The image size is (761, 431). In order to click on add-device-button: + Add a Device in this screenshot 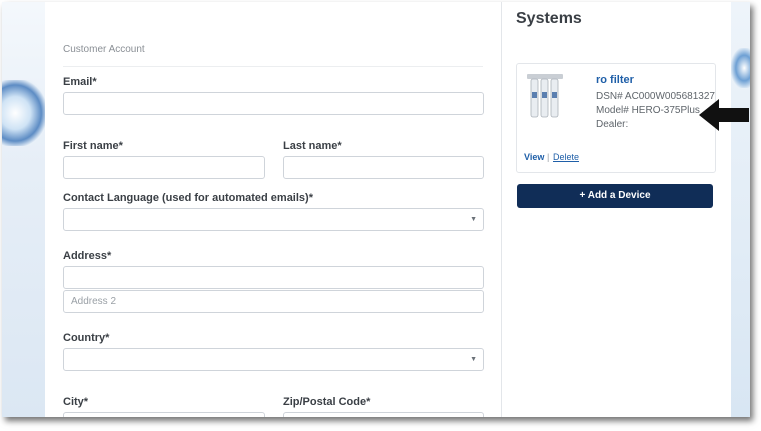, I will do `click(615, 196)`.